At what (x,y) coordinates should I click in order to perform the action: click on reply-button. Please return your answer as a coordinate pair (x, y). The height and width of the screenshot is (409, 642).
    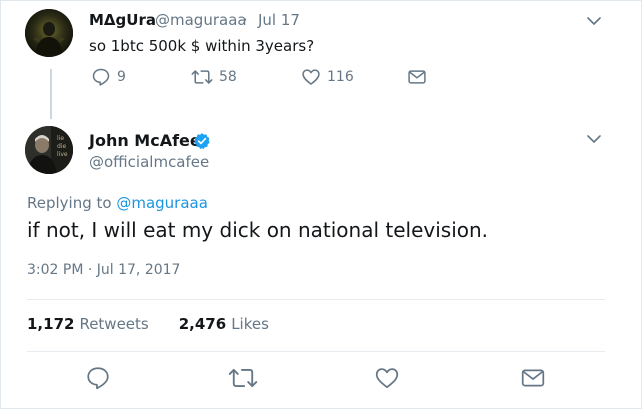
    Looking at the image, I should click on (98, 380).